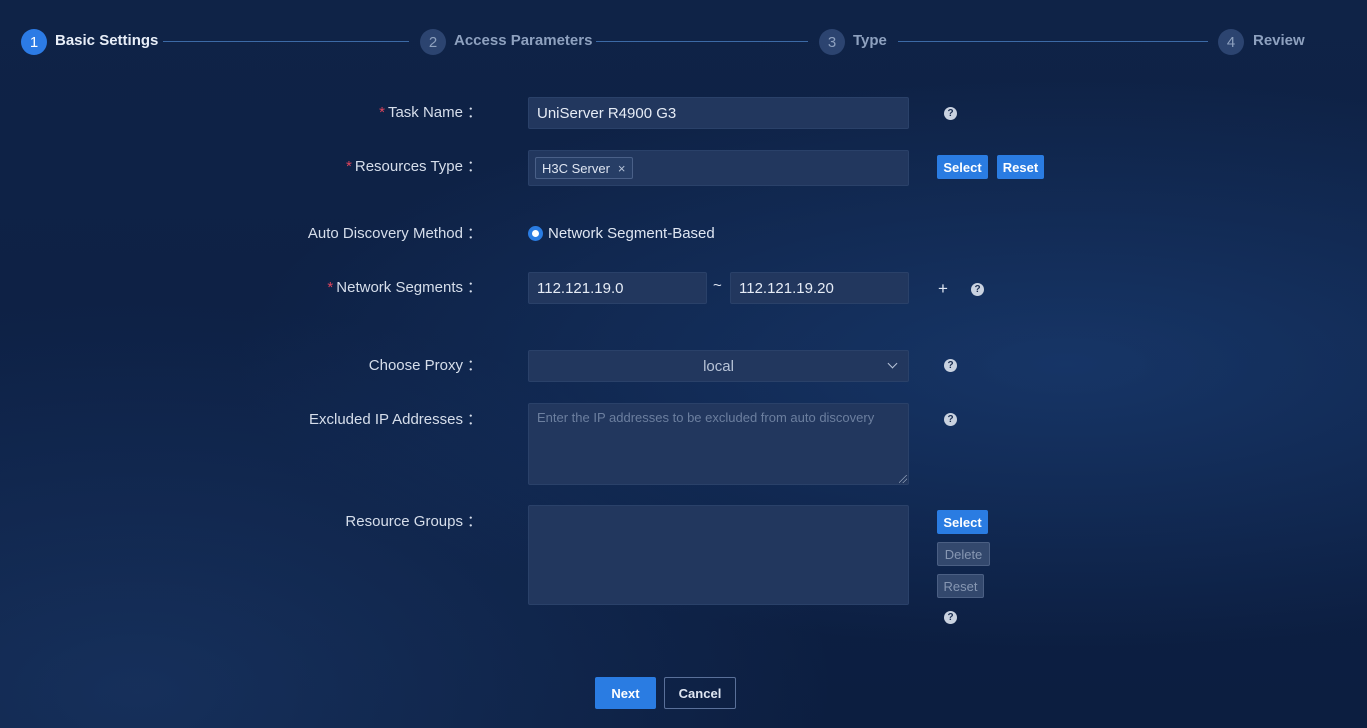  What do you see at coordinates (963, 554) in the screenshot?
I see `resource-groups-delete-button: Delete` at bounding box center [963, 554].